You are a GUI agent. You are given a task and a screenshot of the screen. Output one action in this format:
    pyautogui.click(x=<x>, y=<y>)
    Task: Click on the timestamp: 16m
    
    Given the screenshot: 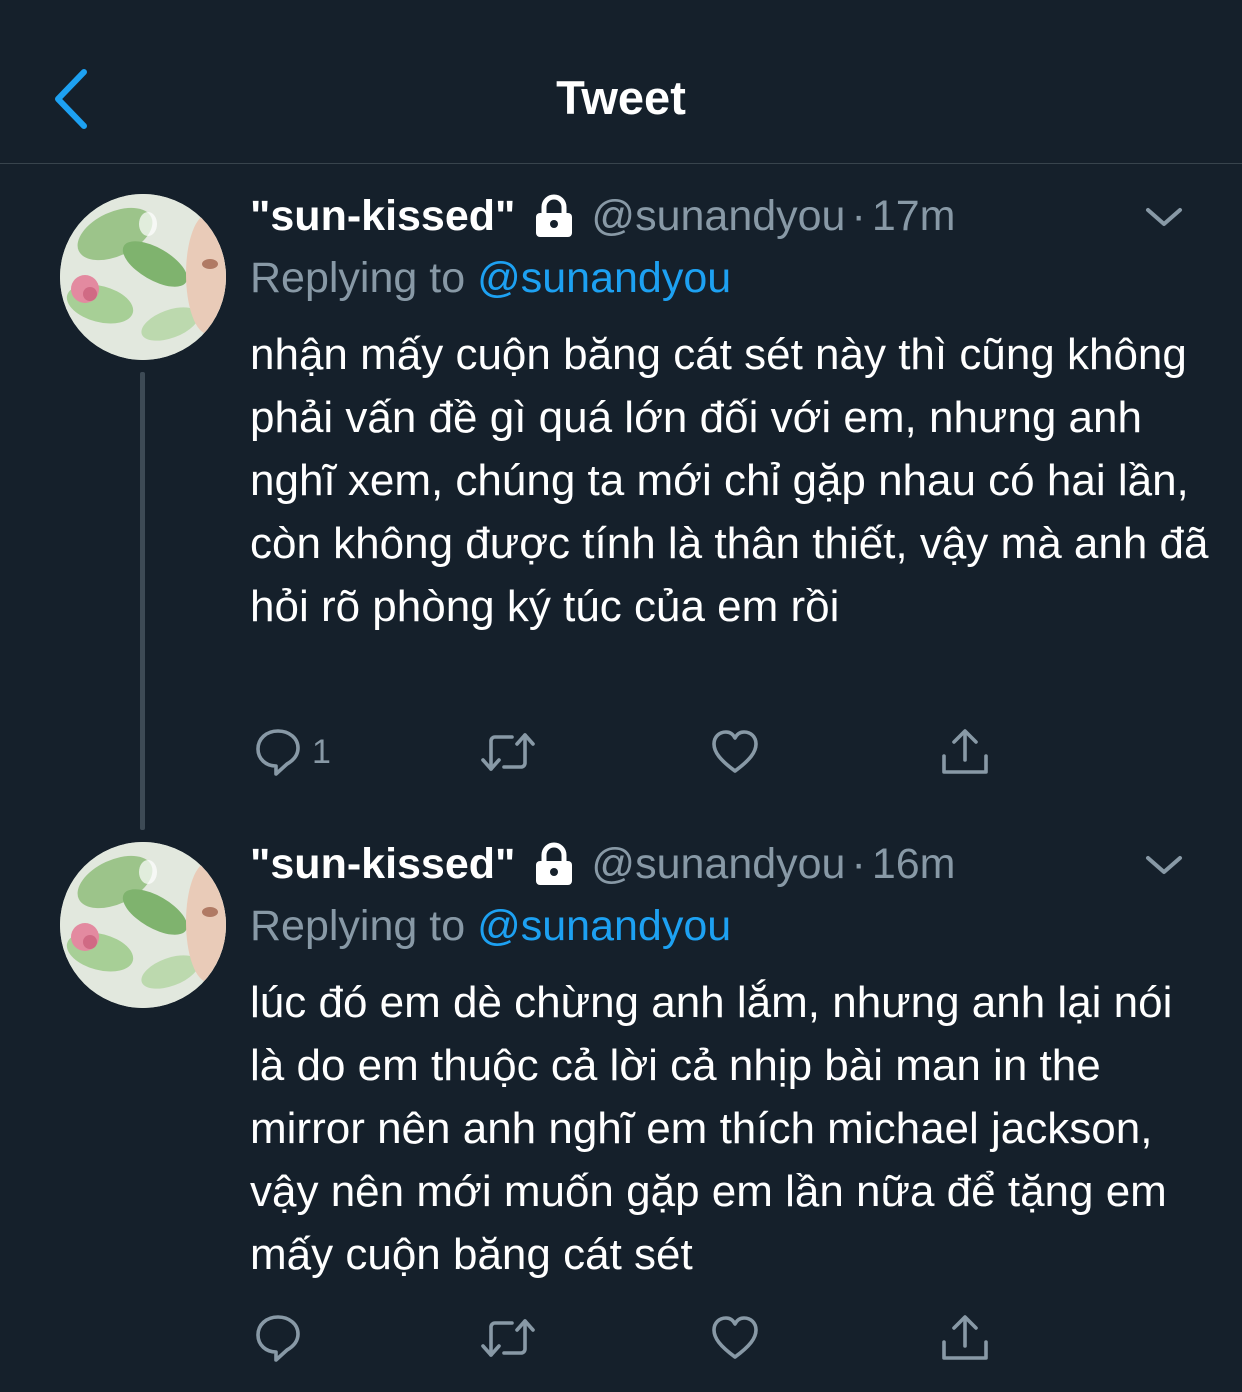 What is the action you would take?
    pyautogui.click(x=914, y=864)
    